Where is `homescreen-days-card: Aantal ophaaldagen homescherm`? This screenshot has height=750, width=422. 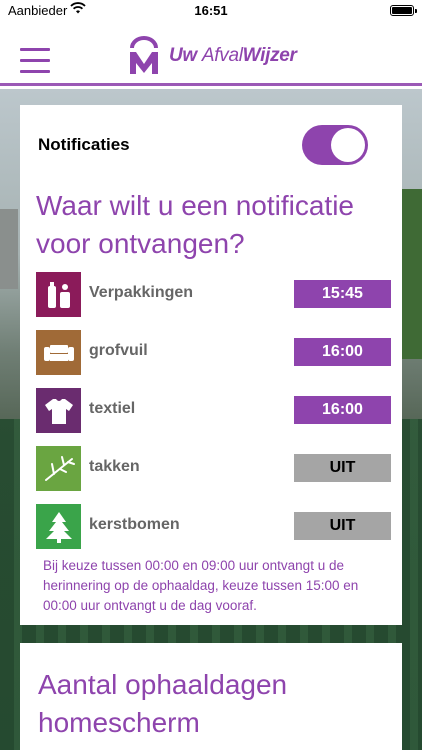 homescreen-days-card: Aantal ophaaldagen homescherm is located at coordinates (211, 696).